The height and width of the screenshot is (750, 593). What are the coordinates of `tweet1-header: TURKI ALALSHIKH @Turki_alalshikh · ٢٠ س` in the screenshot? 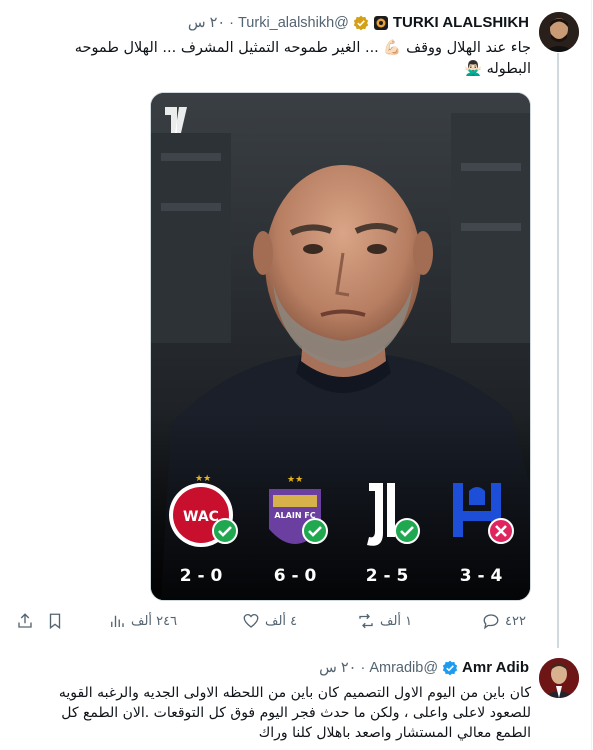 It's located at (358, 22).